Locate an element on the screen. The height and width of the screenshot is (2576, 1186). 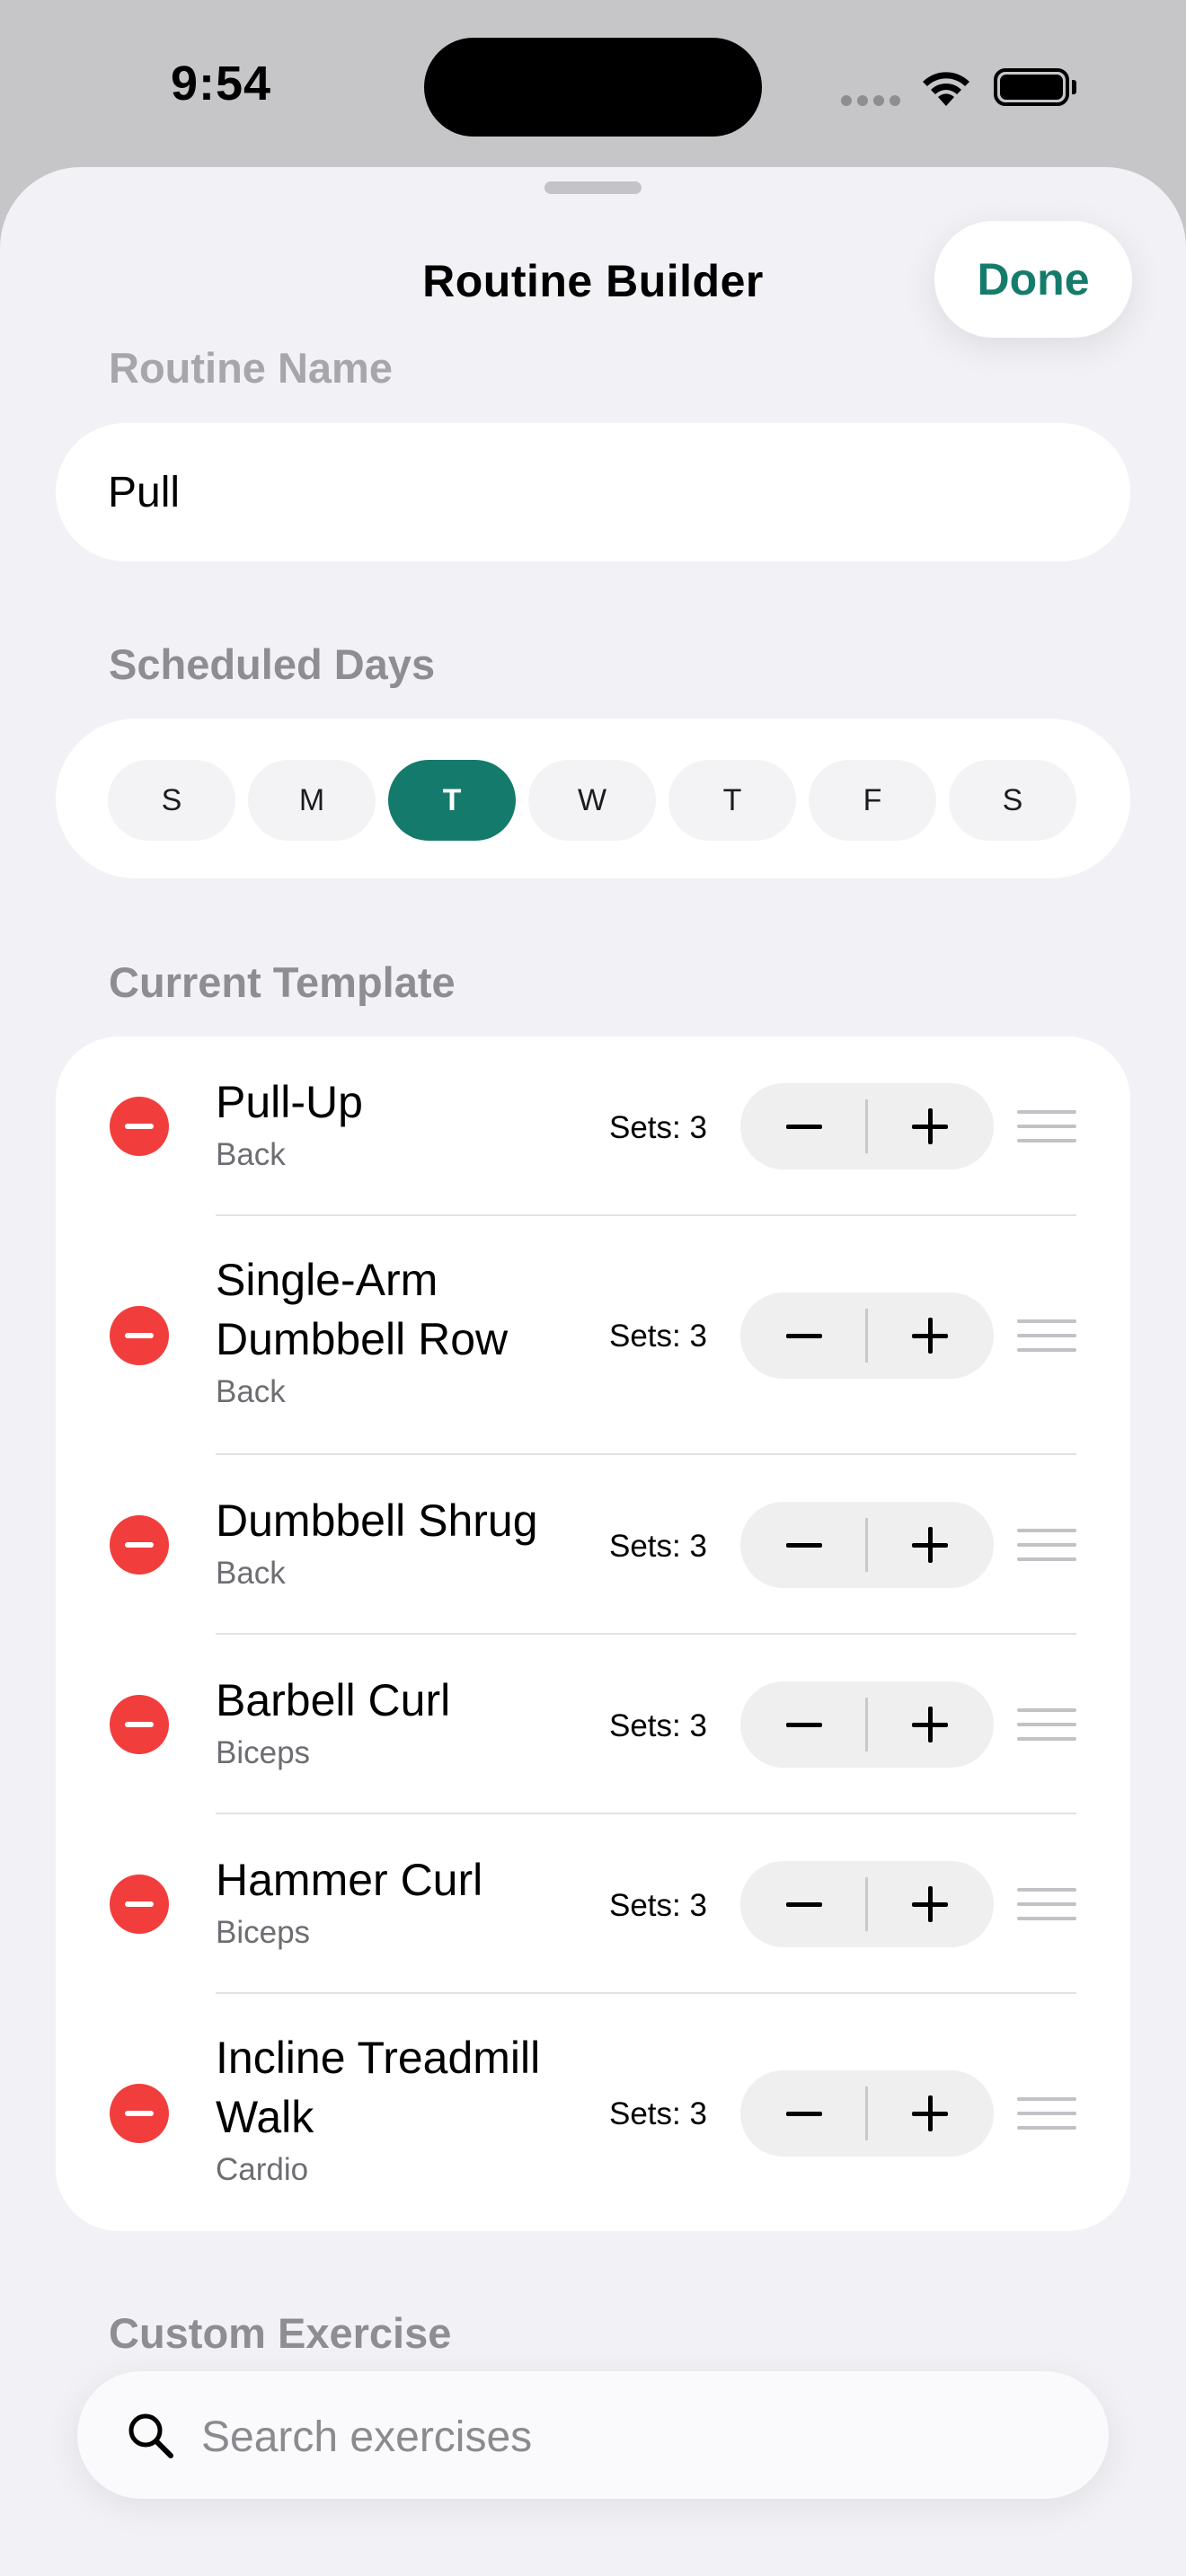
exercise-name: Pull-Up is located at coordinates (289, 1102).